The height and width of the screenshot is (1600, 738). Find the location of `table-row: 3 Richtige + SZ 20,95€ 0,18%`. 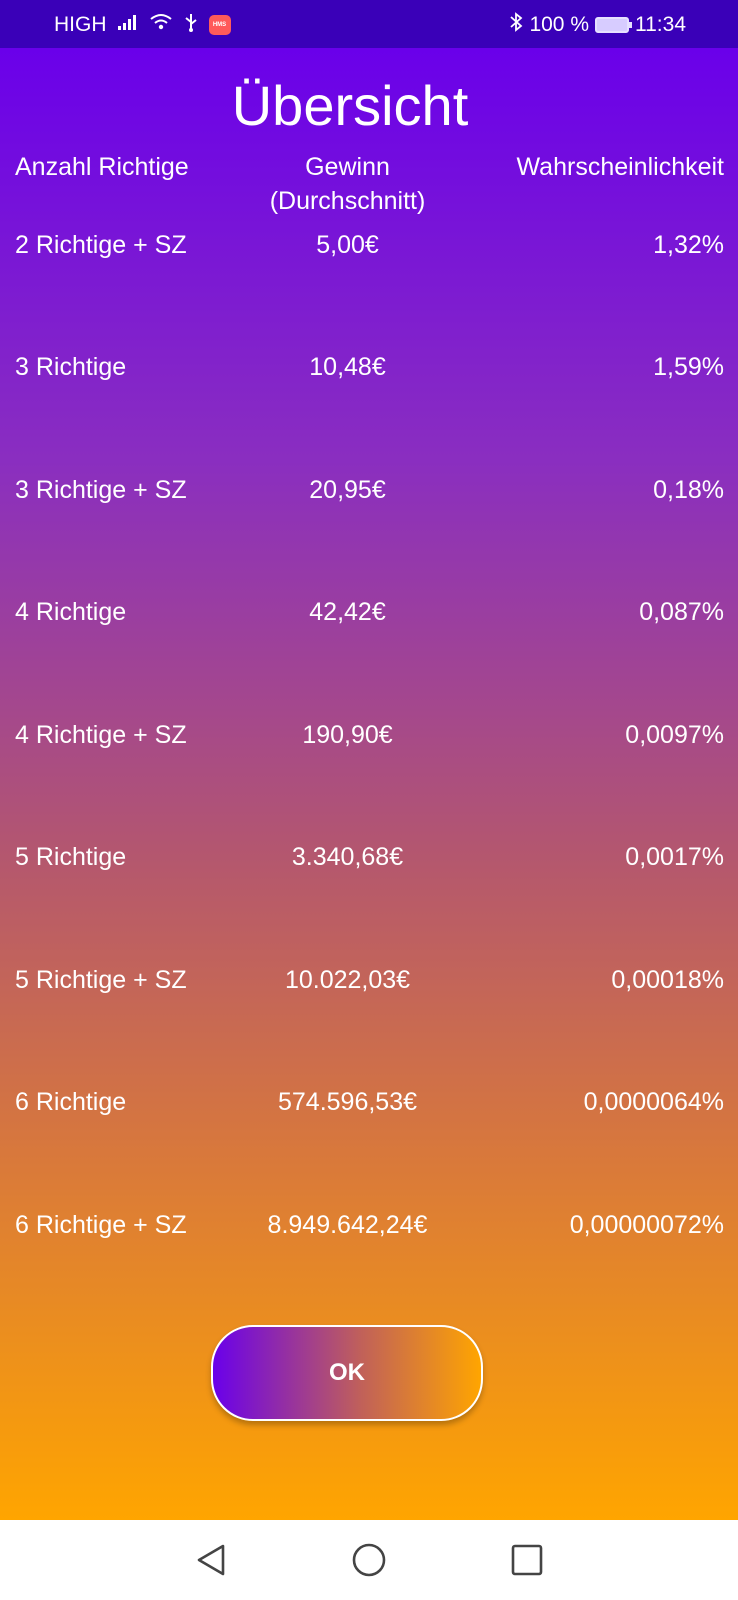

table-row: 3 Richtige + SZ 20,95€ 0,18% is located at coordinates (369, 490).